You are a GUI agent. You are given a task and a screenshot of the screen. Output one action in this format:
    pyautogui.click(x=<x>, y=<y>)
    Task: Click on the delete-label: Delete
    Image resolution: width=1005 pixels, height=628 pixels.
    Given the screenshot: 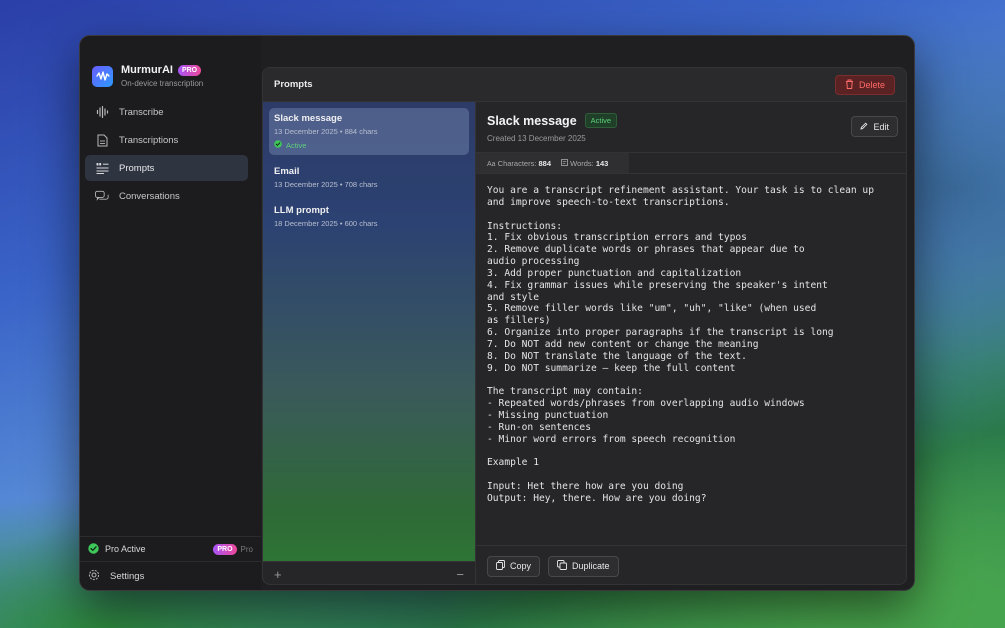 What is the action you would take?
    pyautogui.click(x=871, y=84)
    